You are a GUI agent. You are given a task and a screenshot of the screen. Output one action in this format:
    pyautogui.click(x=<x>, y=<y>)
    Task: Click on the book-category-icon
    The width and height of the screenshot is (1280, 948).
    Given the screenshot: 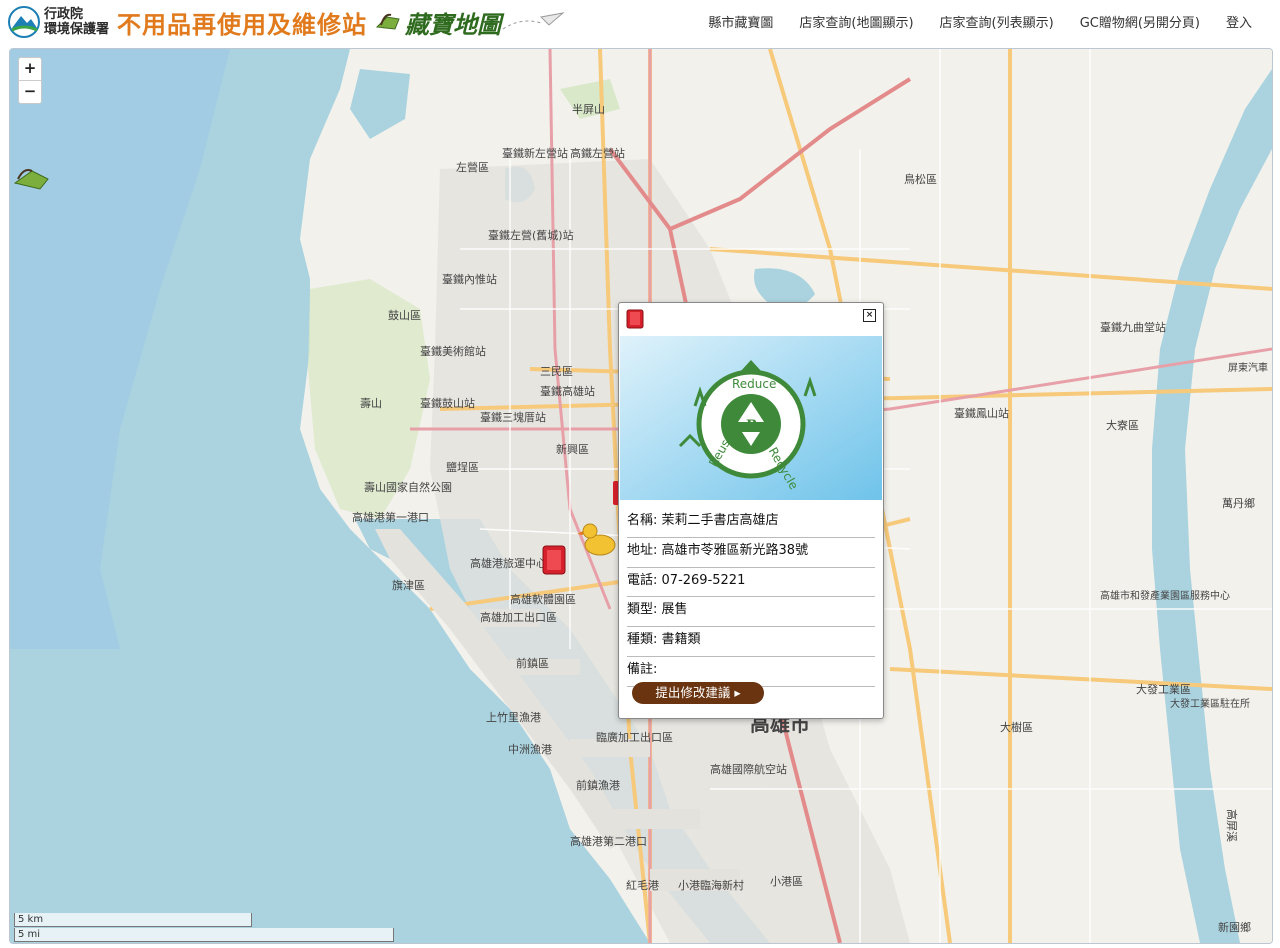 What is the action you would take?
    pyautogui.click(x=635, y=319)
    